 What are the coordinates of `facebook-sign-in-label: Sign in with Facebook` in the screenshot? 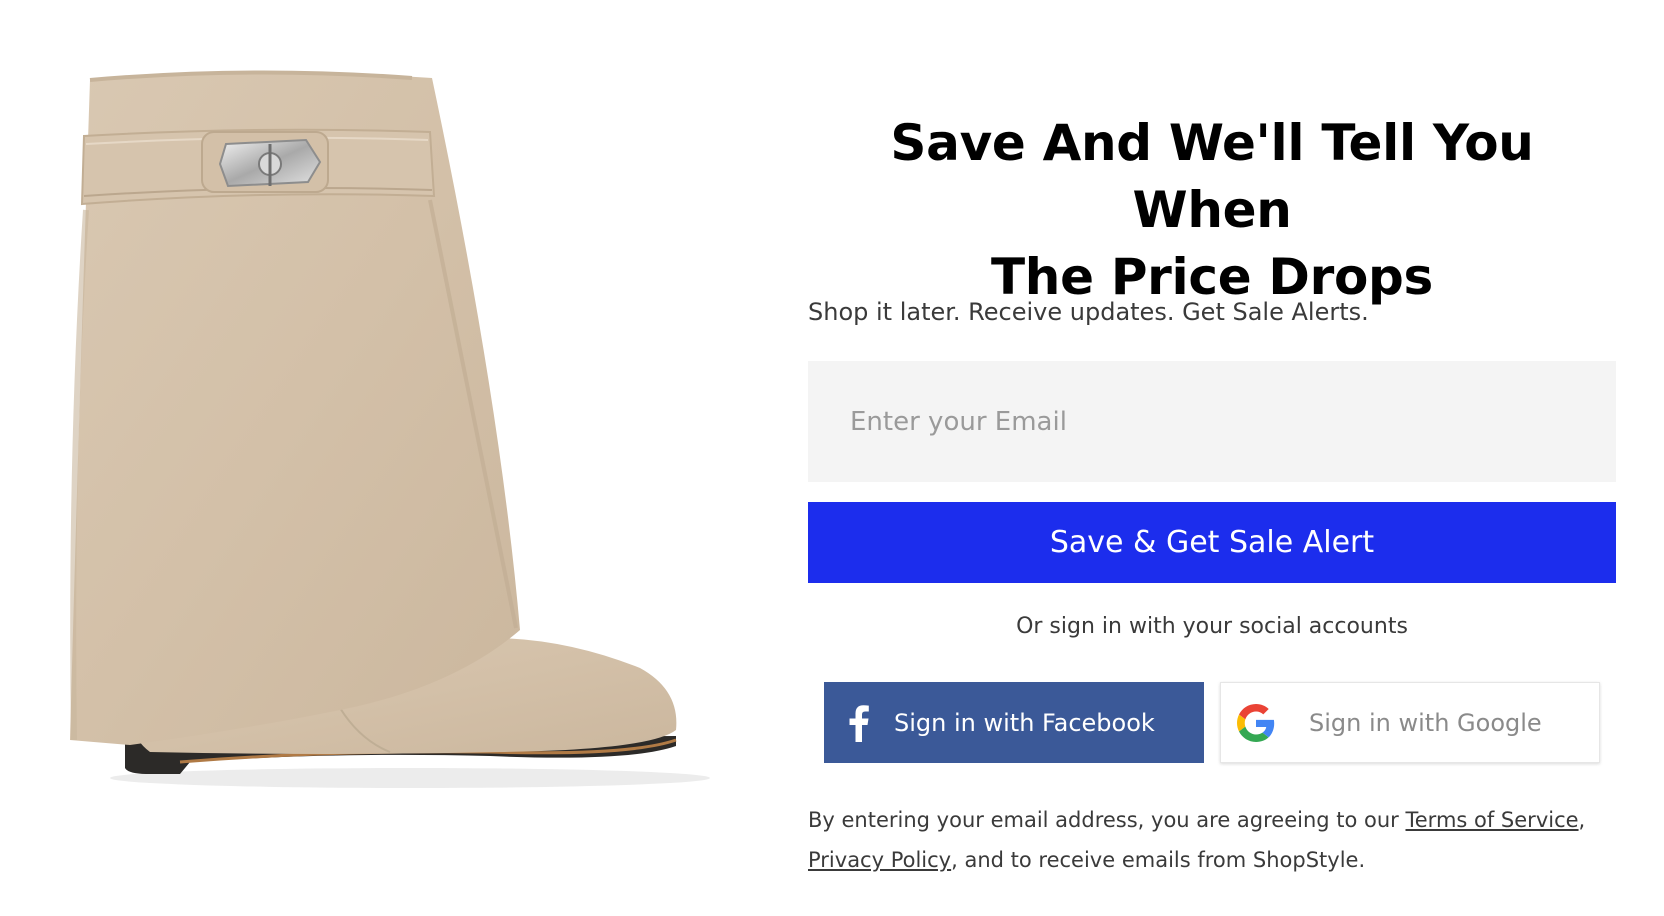 It's located at (1024, 722).